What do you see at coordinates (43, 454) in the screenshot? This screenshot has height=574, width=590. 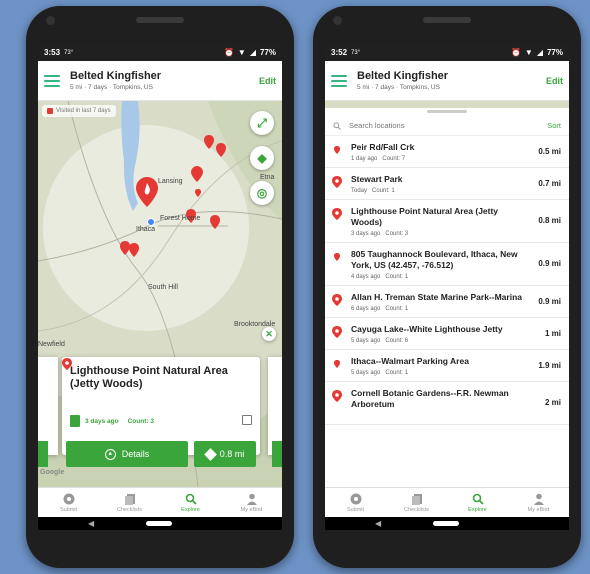 I see `prev-card-button-peek` at bounding box center [43, 454].